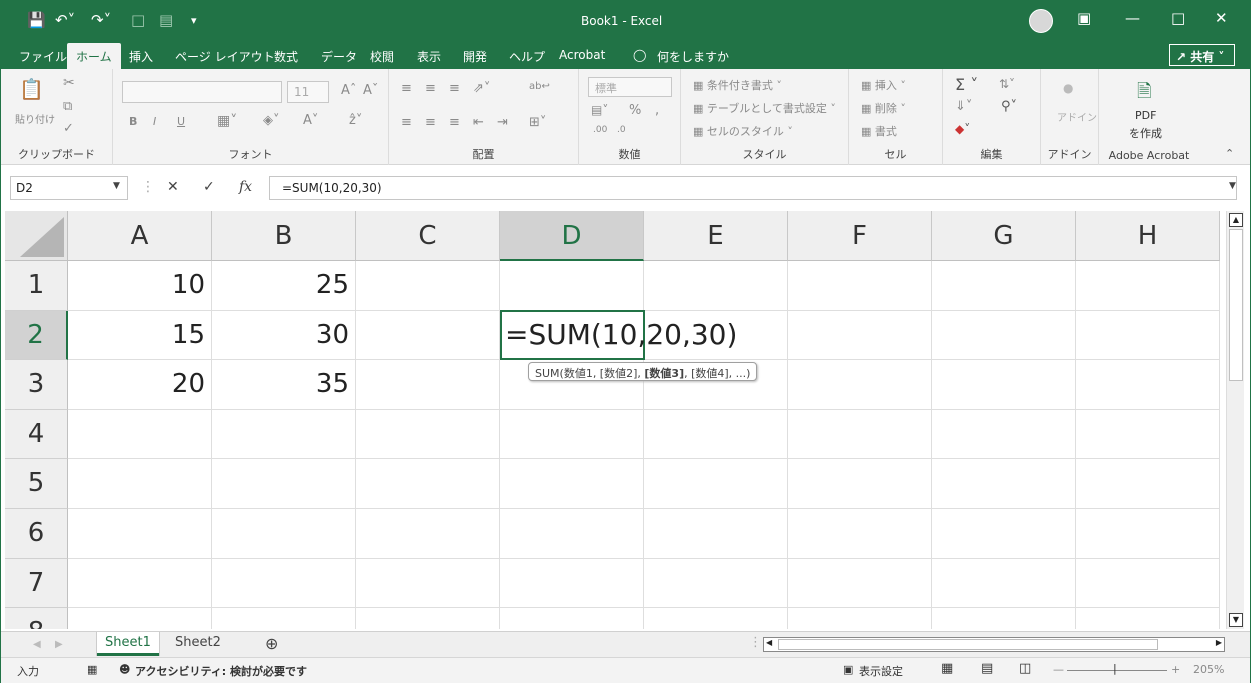  What do you see at coordinates (429, 56) in the screenshot?
I see `tab-view: 表示` at bounding box center [429, 56].